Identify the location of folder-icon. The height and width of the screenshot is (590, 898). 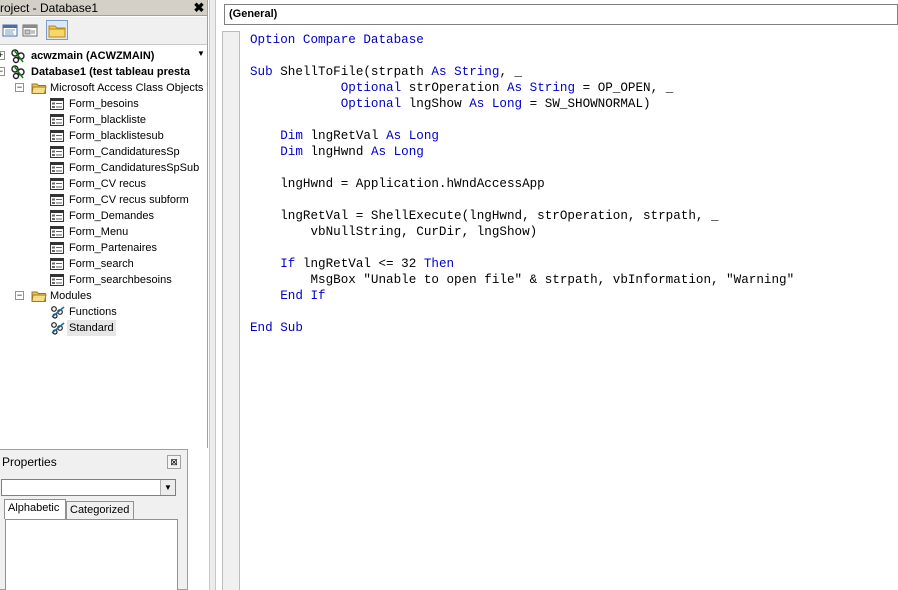
(57, 31).